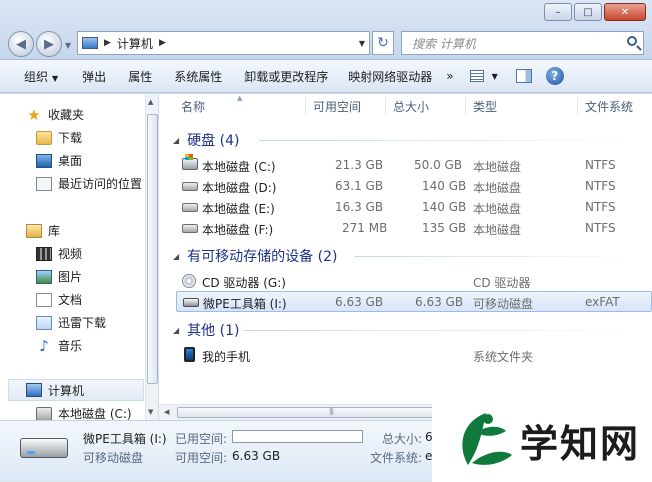  I want to click on scroll-down-icon: ▼, so click(150, 412).